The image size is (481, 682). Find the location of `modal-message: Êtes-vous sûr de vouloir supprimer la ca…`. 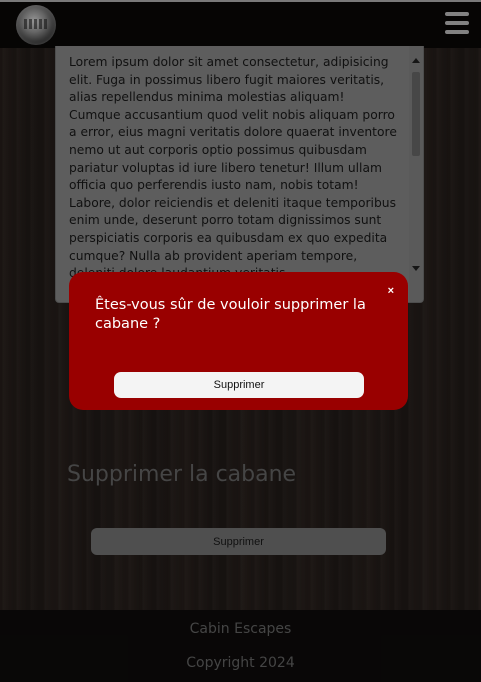

modal-message: Êtes-vous sûr de vouloir supprimer la ca… is located at coordinates (230, 314).